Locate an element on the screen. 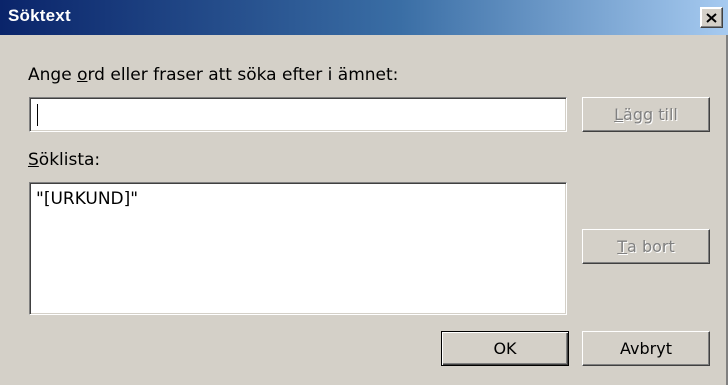 The width and height of the screenshot is (728, 385). text-caret is located at coordinates (37, 115).